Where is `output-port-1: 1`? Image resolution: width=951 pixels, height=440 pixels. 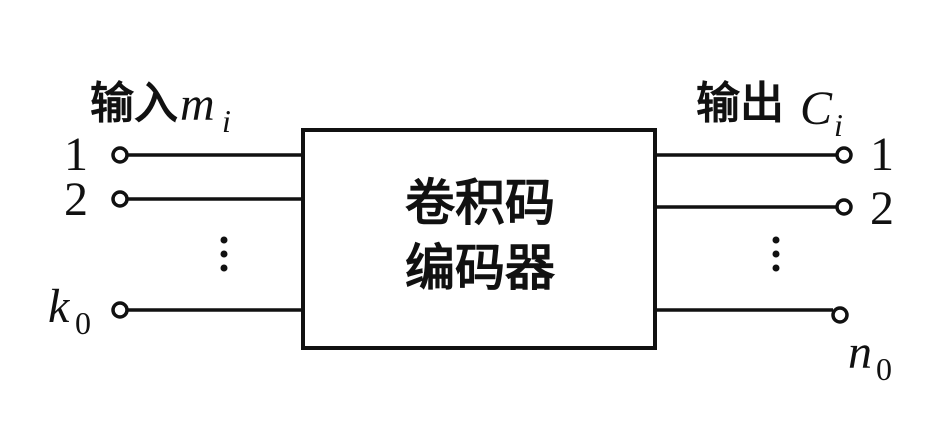
output-port-1: 1 is located at coordinates (774, 154).